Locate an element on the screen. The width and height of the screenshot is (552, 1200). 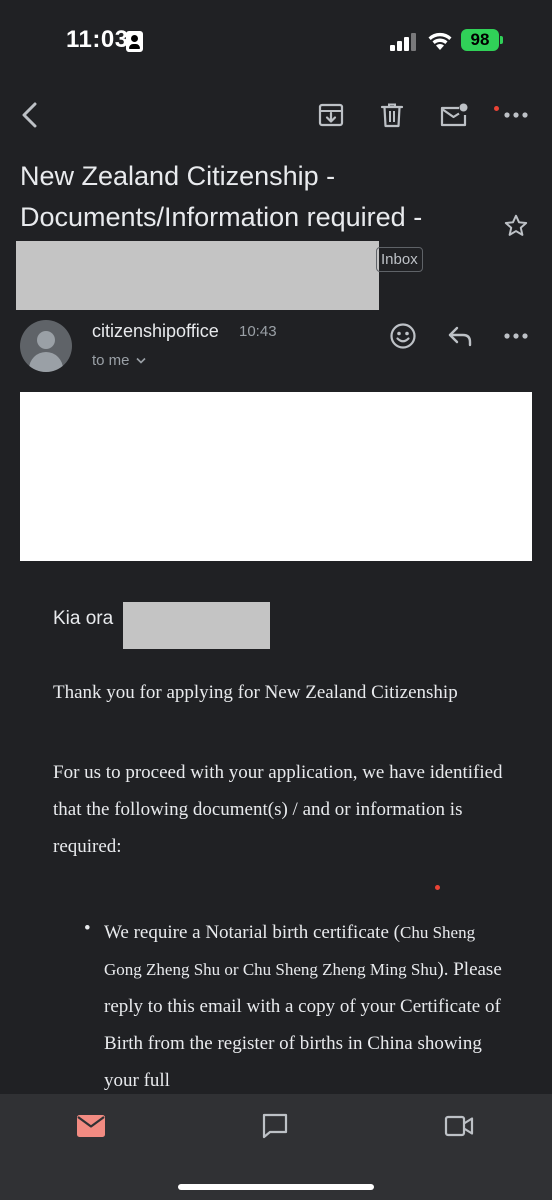
chat-icon is located at coordinates (275, 1126).